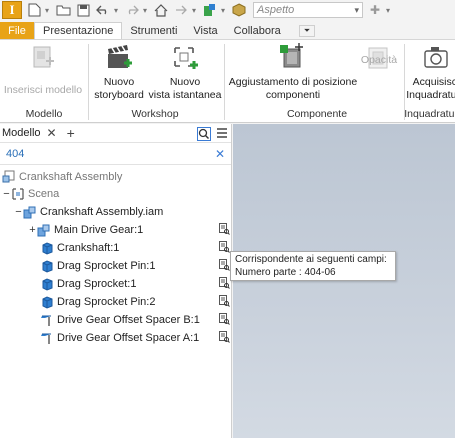 Image resolution: width=455 pixels, height=438 pixels. What do you see at coordinates (44, 114) in the screenshot?
I see `group-label-model: Modello` at bounding box center [44, 114].